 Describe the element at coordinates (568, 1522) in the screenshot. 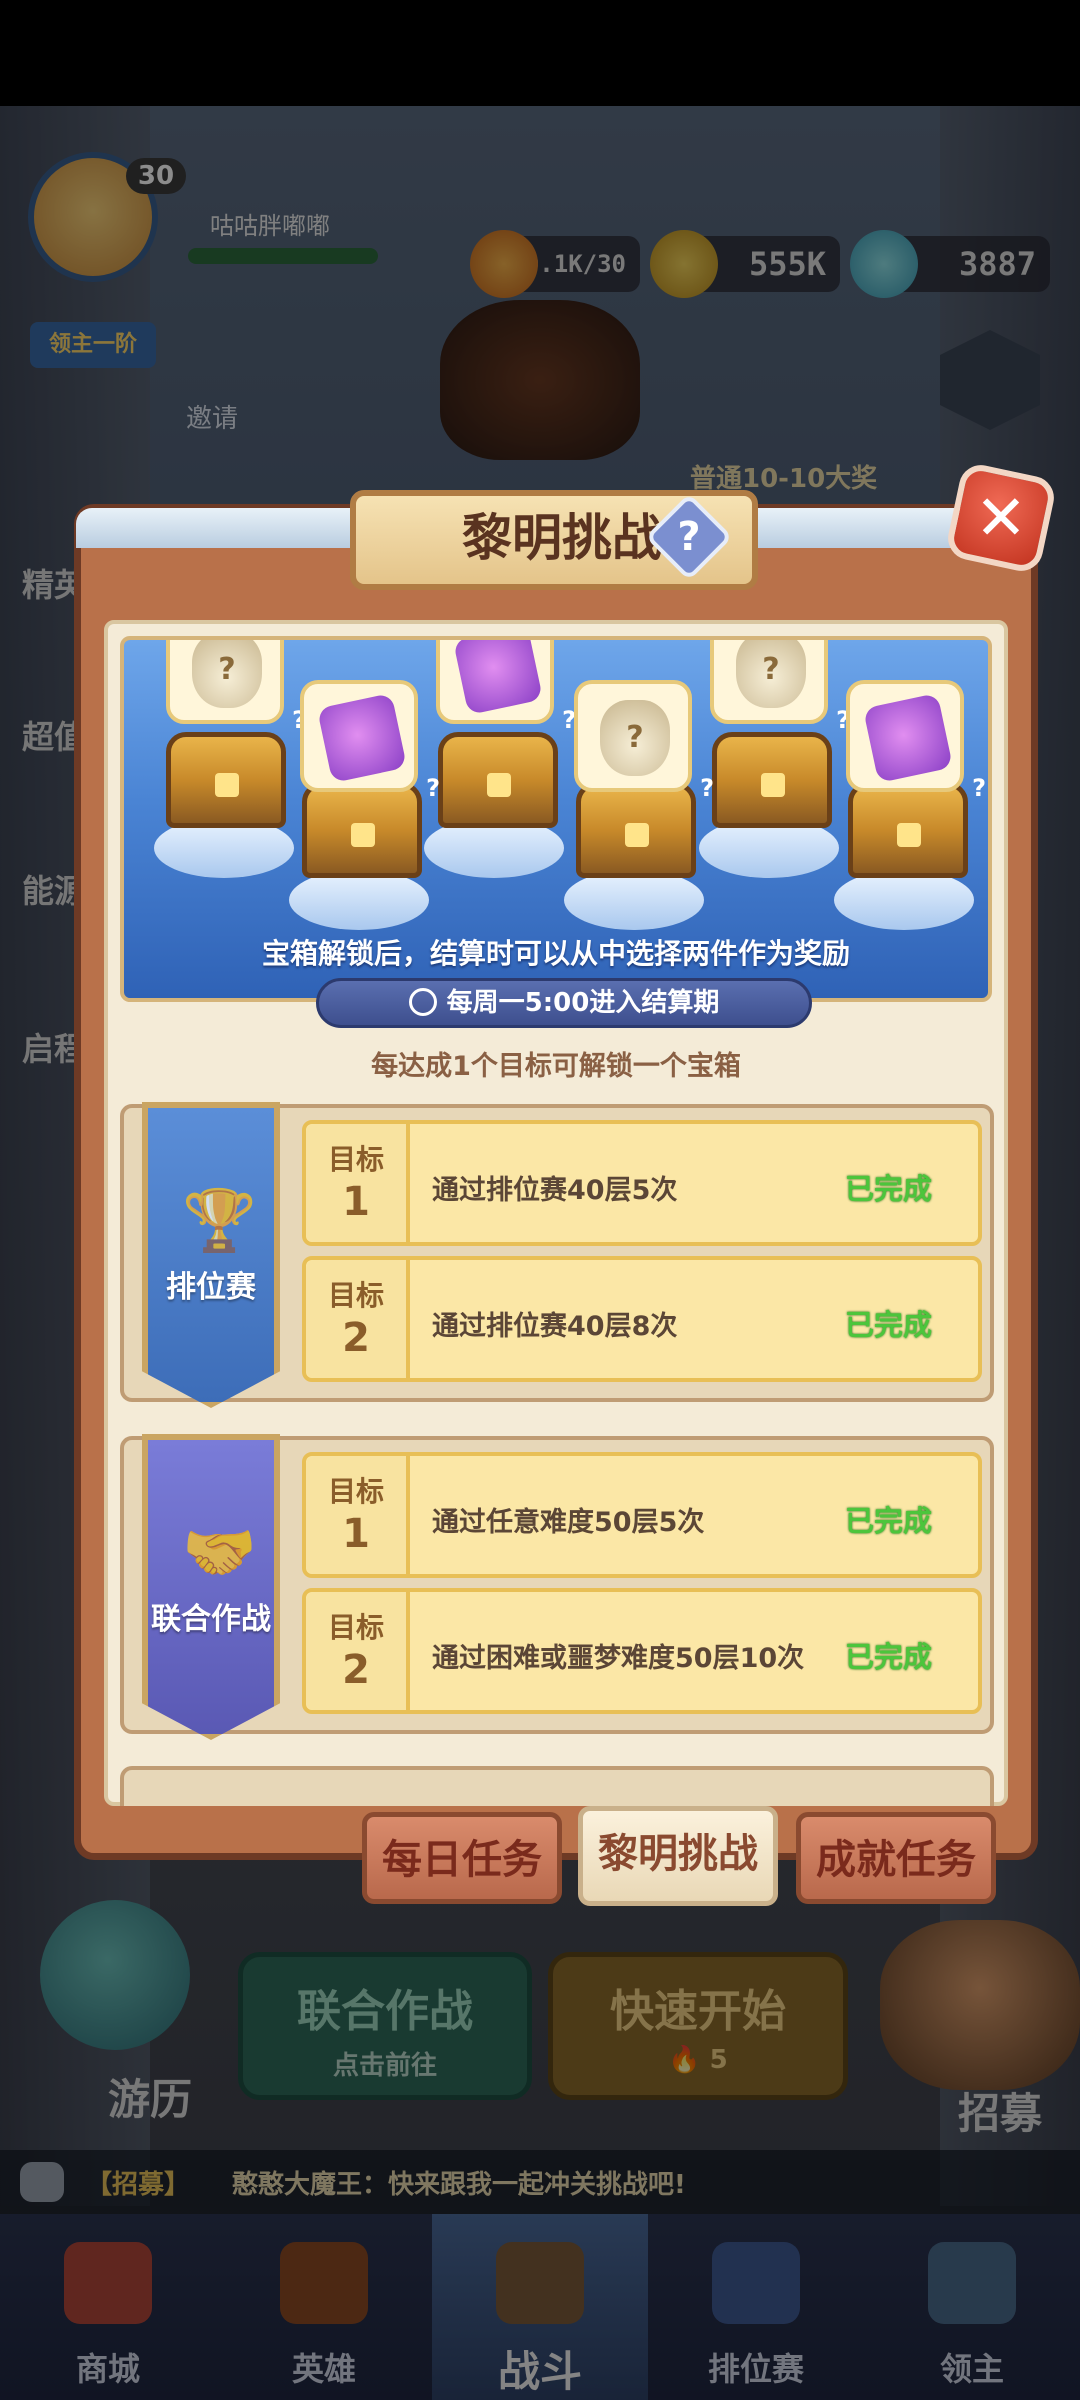

I see `goal-description: 通过任意难度50层5次` at that location.